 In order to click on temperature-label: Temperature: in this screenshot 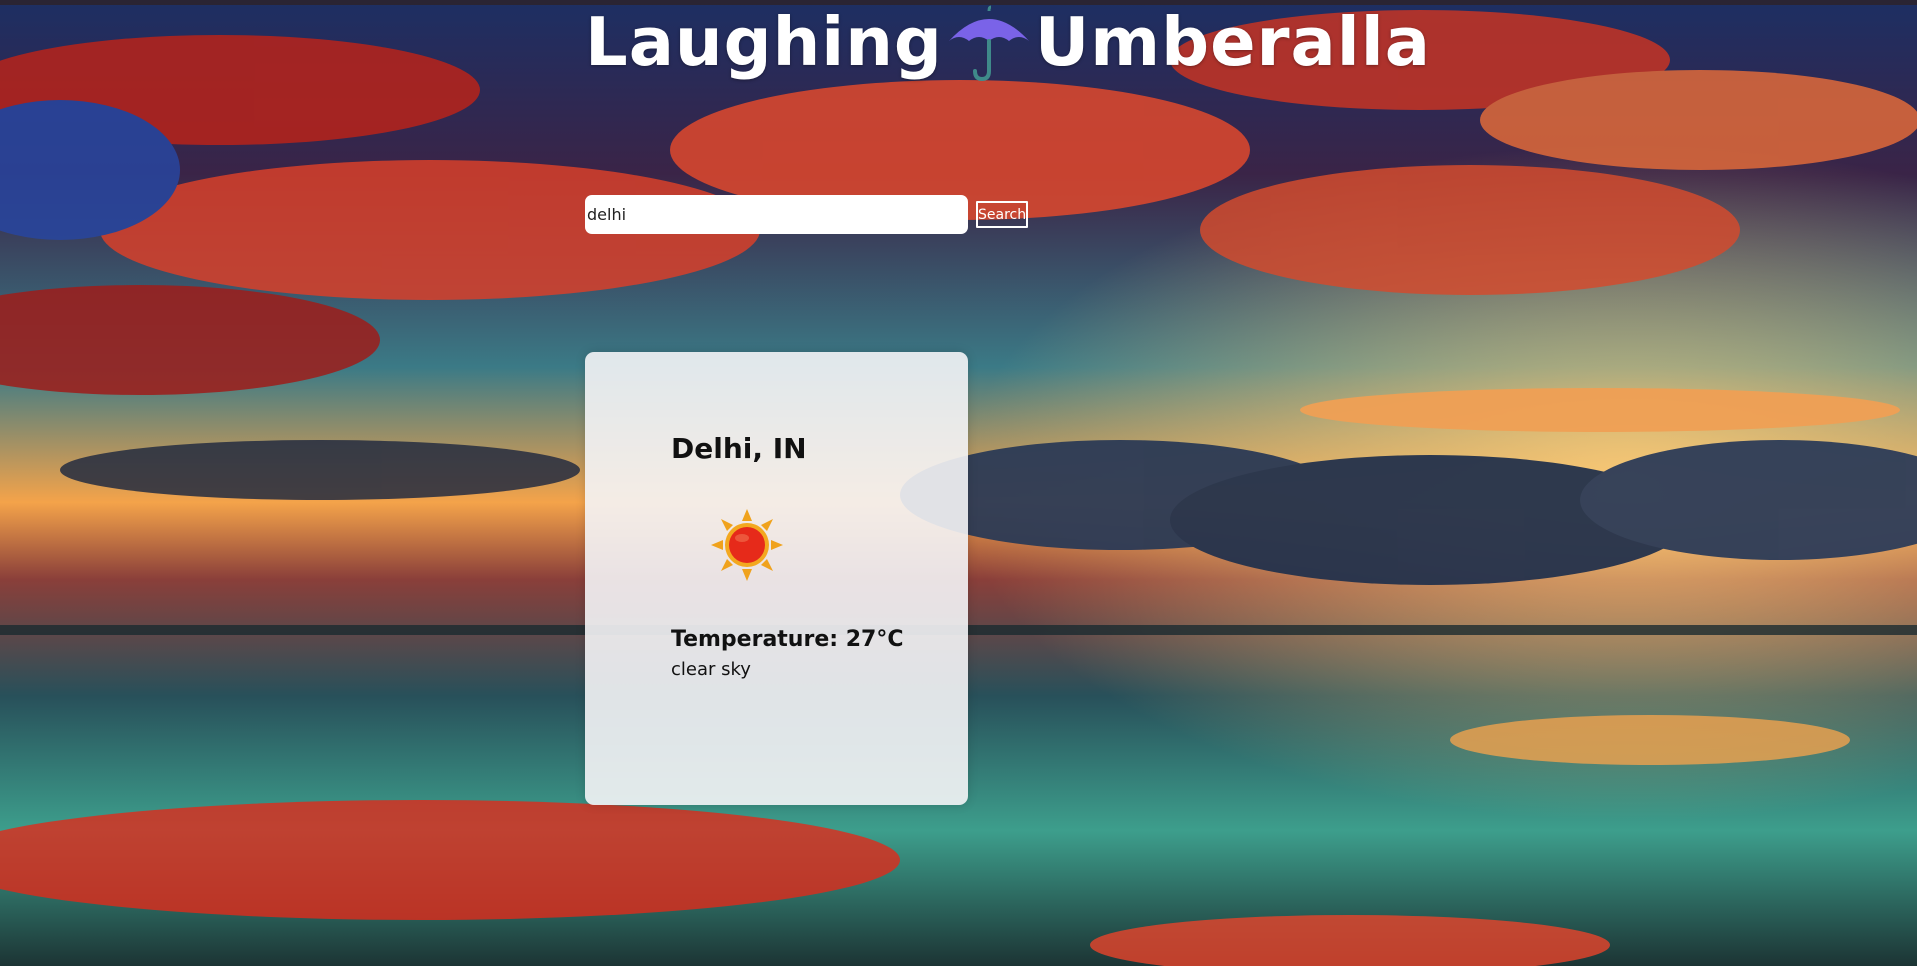, I will do `click(755, 639)`.